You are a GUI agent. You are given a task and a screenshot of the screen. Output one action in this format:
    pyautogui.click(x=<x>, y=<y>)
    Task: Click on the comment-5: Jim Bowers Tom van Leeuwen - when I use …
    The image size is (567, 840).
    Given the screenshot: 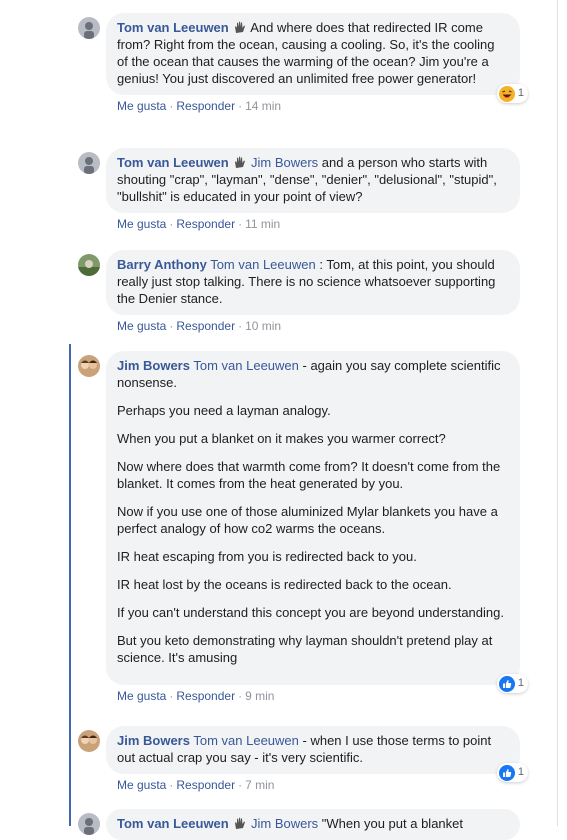 What is the action you would take?
    pyautogui.click(x=315, y=759)
    